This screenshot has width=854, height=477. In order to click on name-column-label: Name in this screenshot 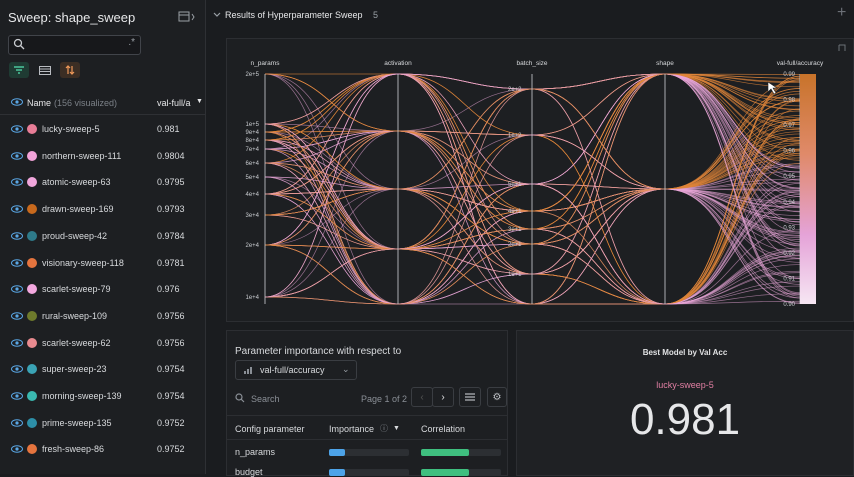, I will do `click(39, 103)`.